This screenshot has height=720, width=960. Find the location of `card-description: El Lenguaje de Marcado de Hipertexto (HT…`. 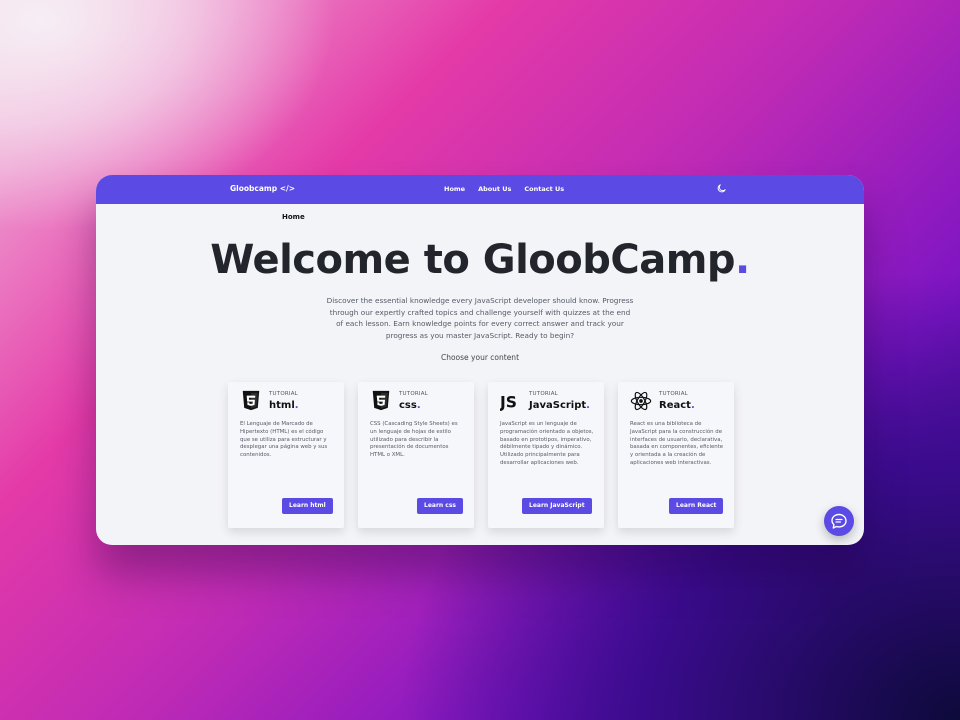

card-description: El Lenguaje de Marcado de Hipertexto (HT… is located at coordinates (284, 440).